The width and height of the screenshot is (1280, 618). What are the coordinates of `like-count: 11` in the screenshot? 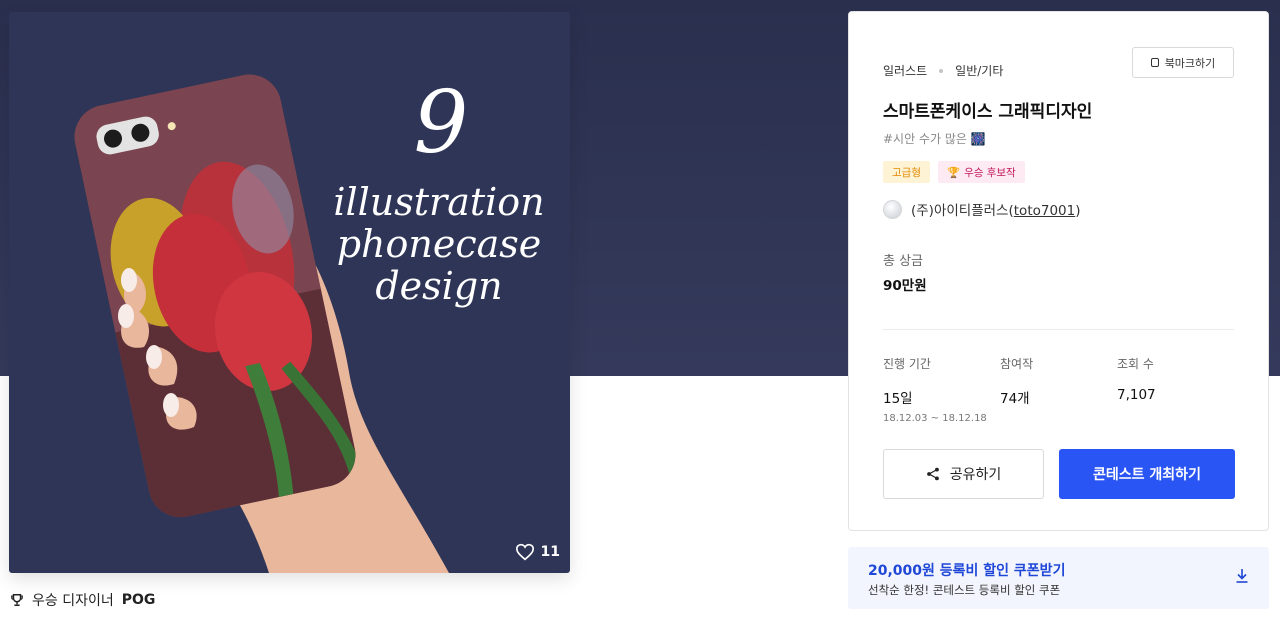 It's located at (550, 552).